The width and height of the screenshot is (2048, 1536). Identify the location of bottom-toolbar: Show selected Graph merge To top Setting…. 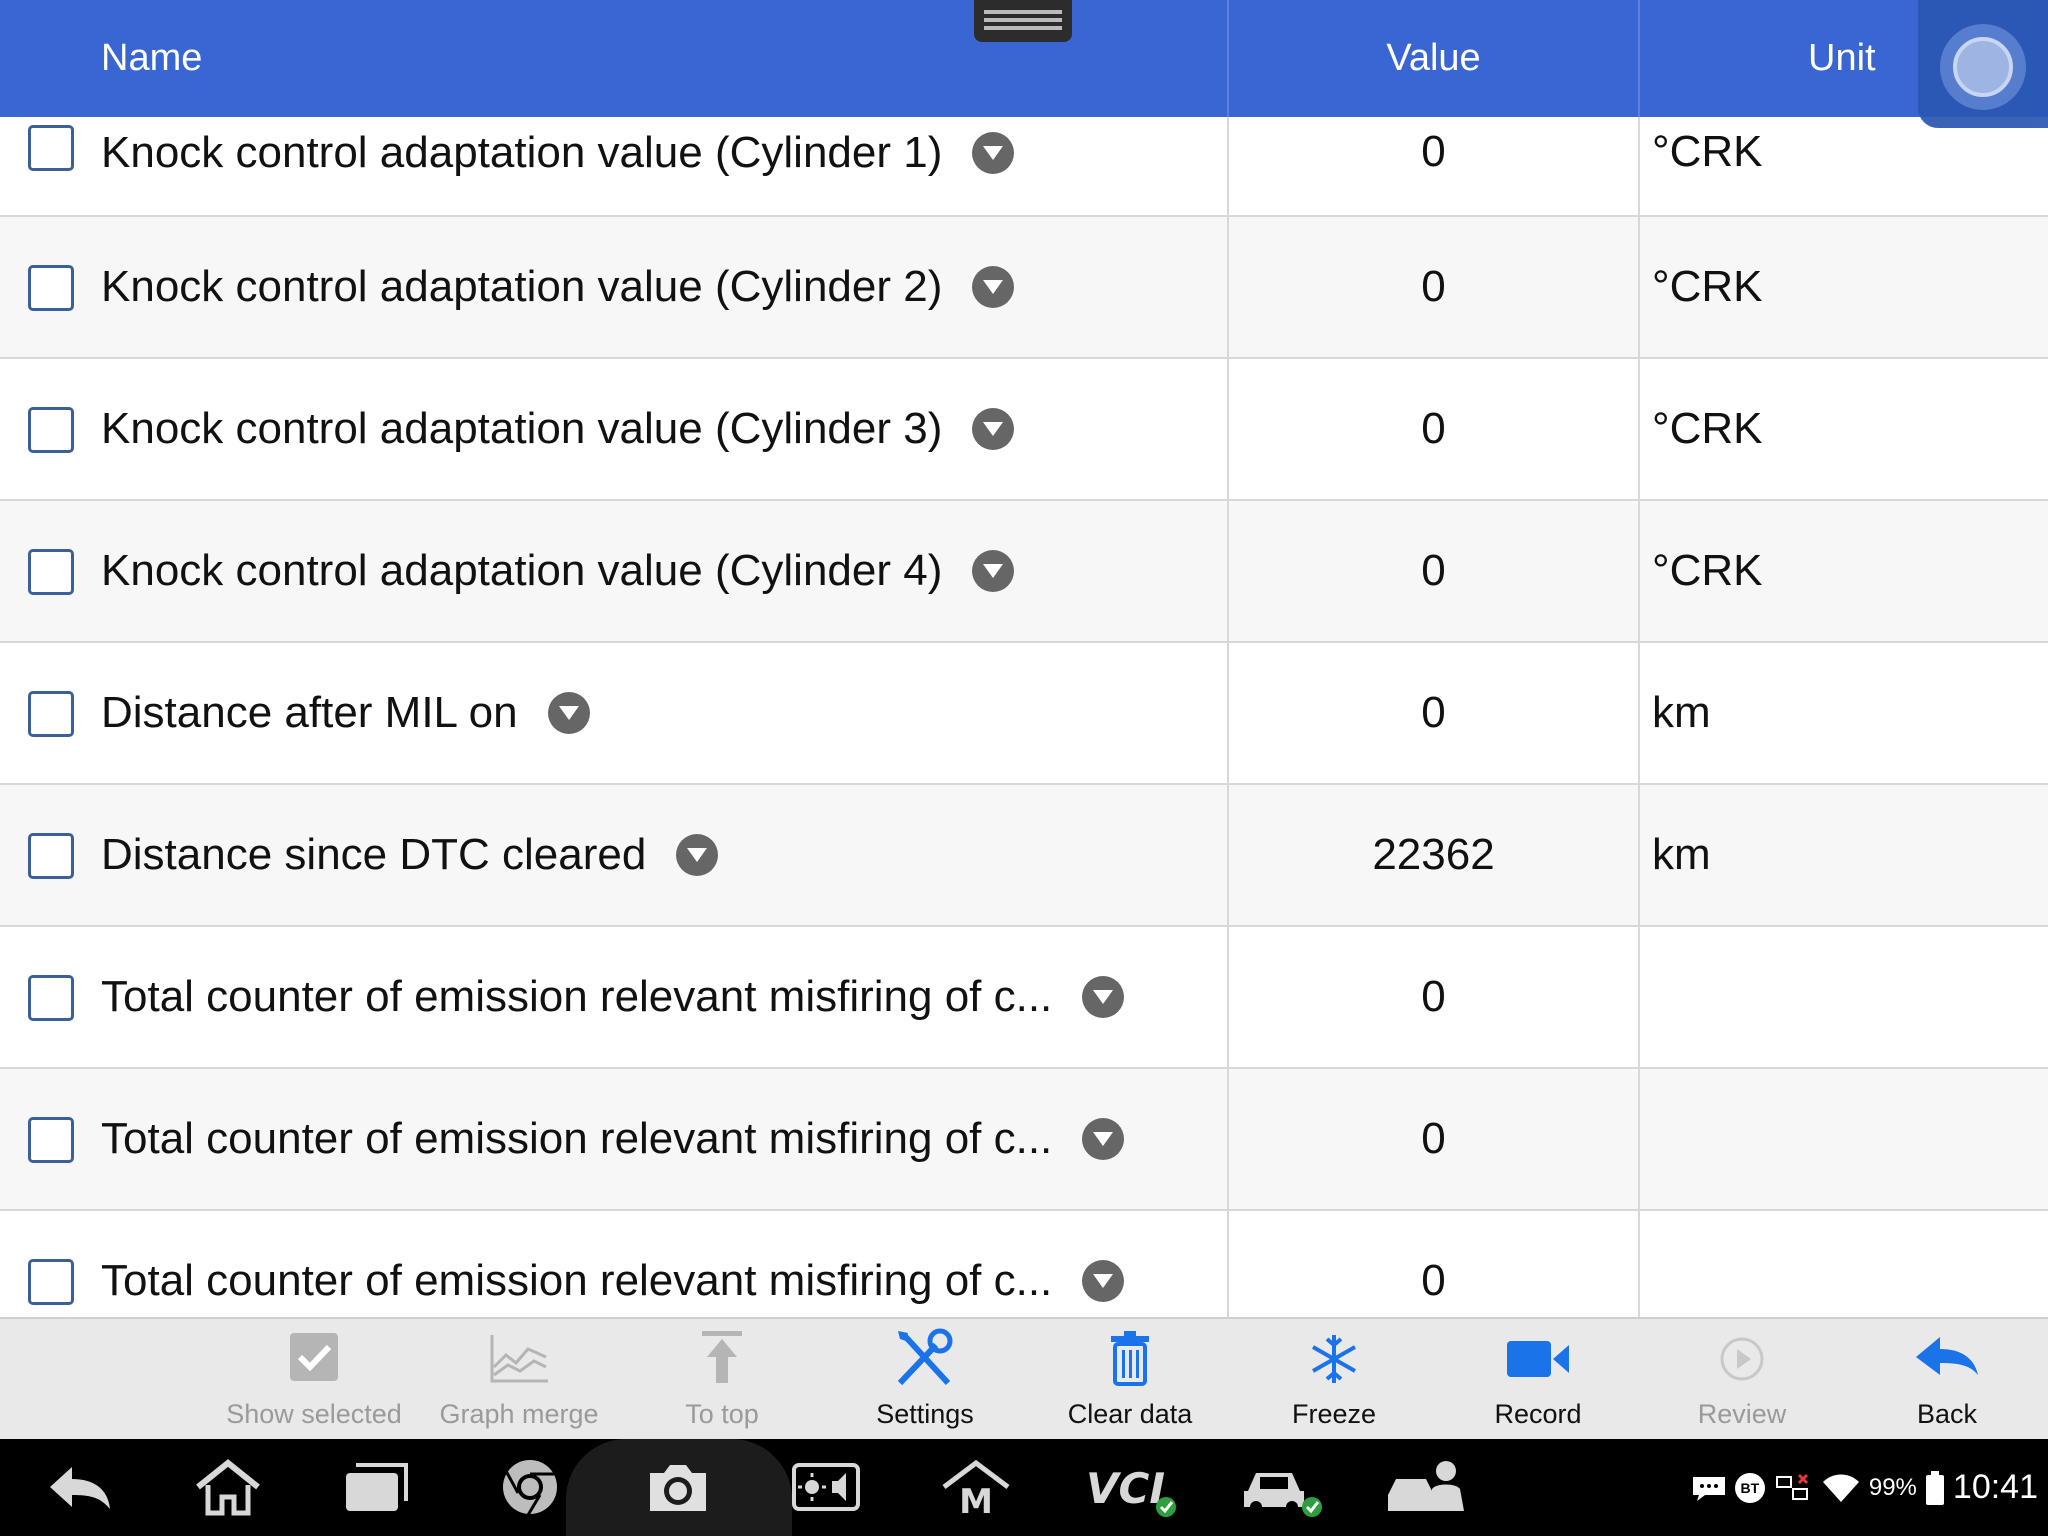
(1024, 1378).